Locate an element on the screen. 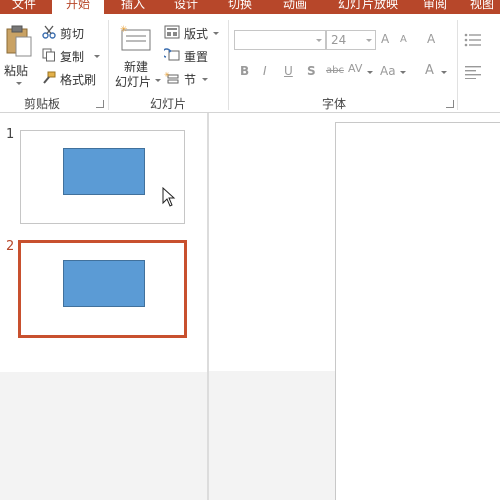 This screenshot has height=500, width=500. character-spacing-button: AV is located at coordinates (355, 68).